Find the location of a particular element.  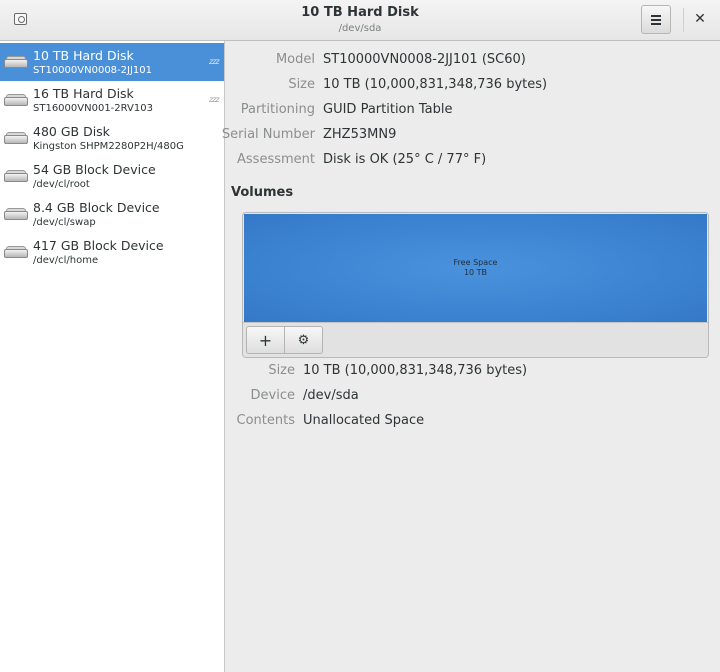

volume-map: Free Space 10 TB + ⚙ is located at coordinates (475, 285).